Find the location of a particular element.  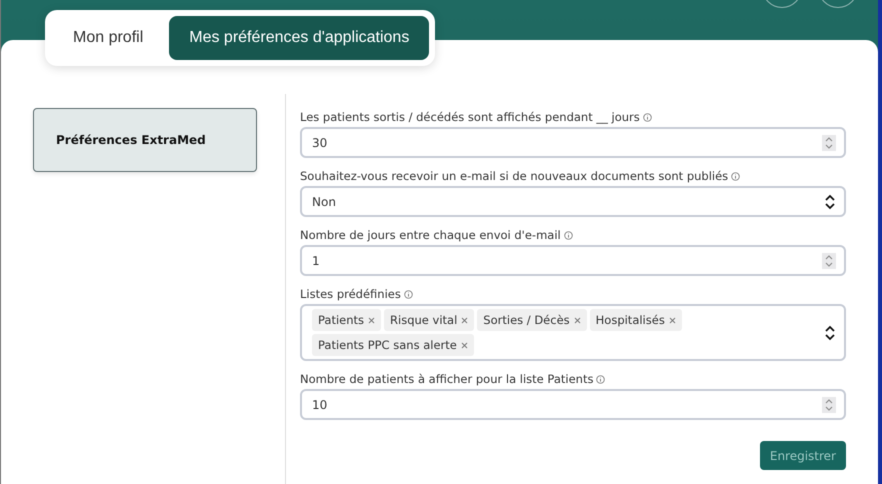

field-label: Souhaitez-vous recevoir un e-mail si de nouveaux documents sont publiés is located at coordinates (514, 176).